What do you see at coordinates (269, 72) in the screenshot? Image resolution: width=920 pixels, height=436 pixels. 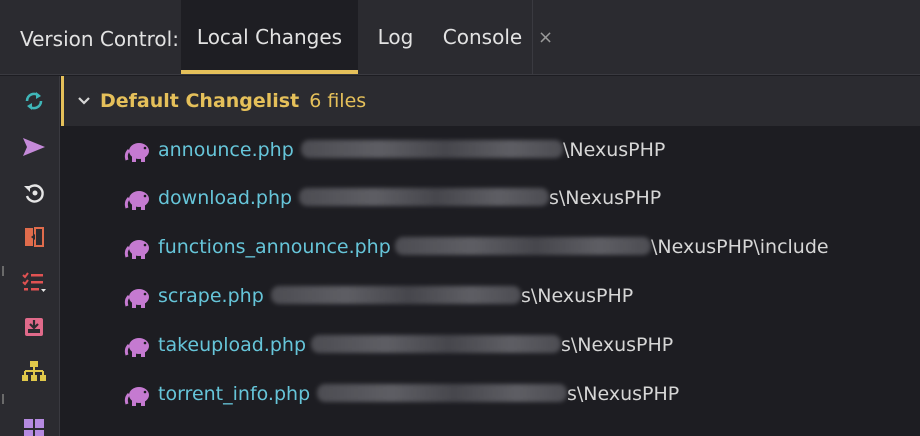 I see `active-tab-indicator` at bounding box center [269, 72].